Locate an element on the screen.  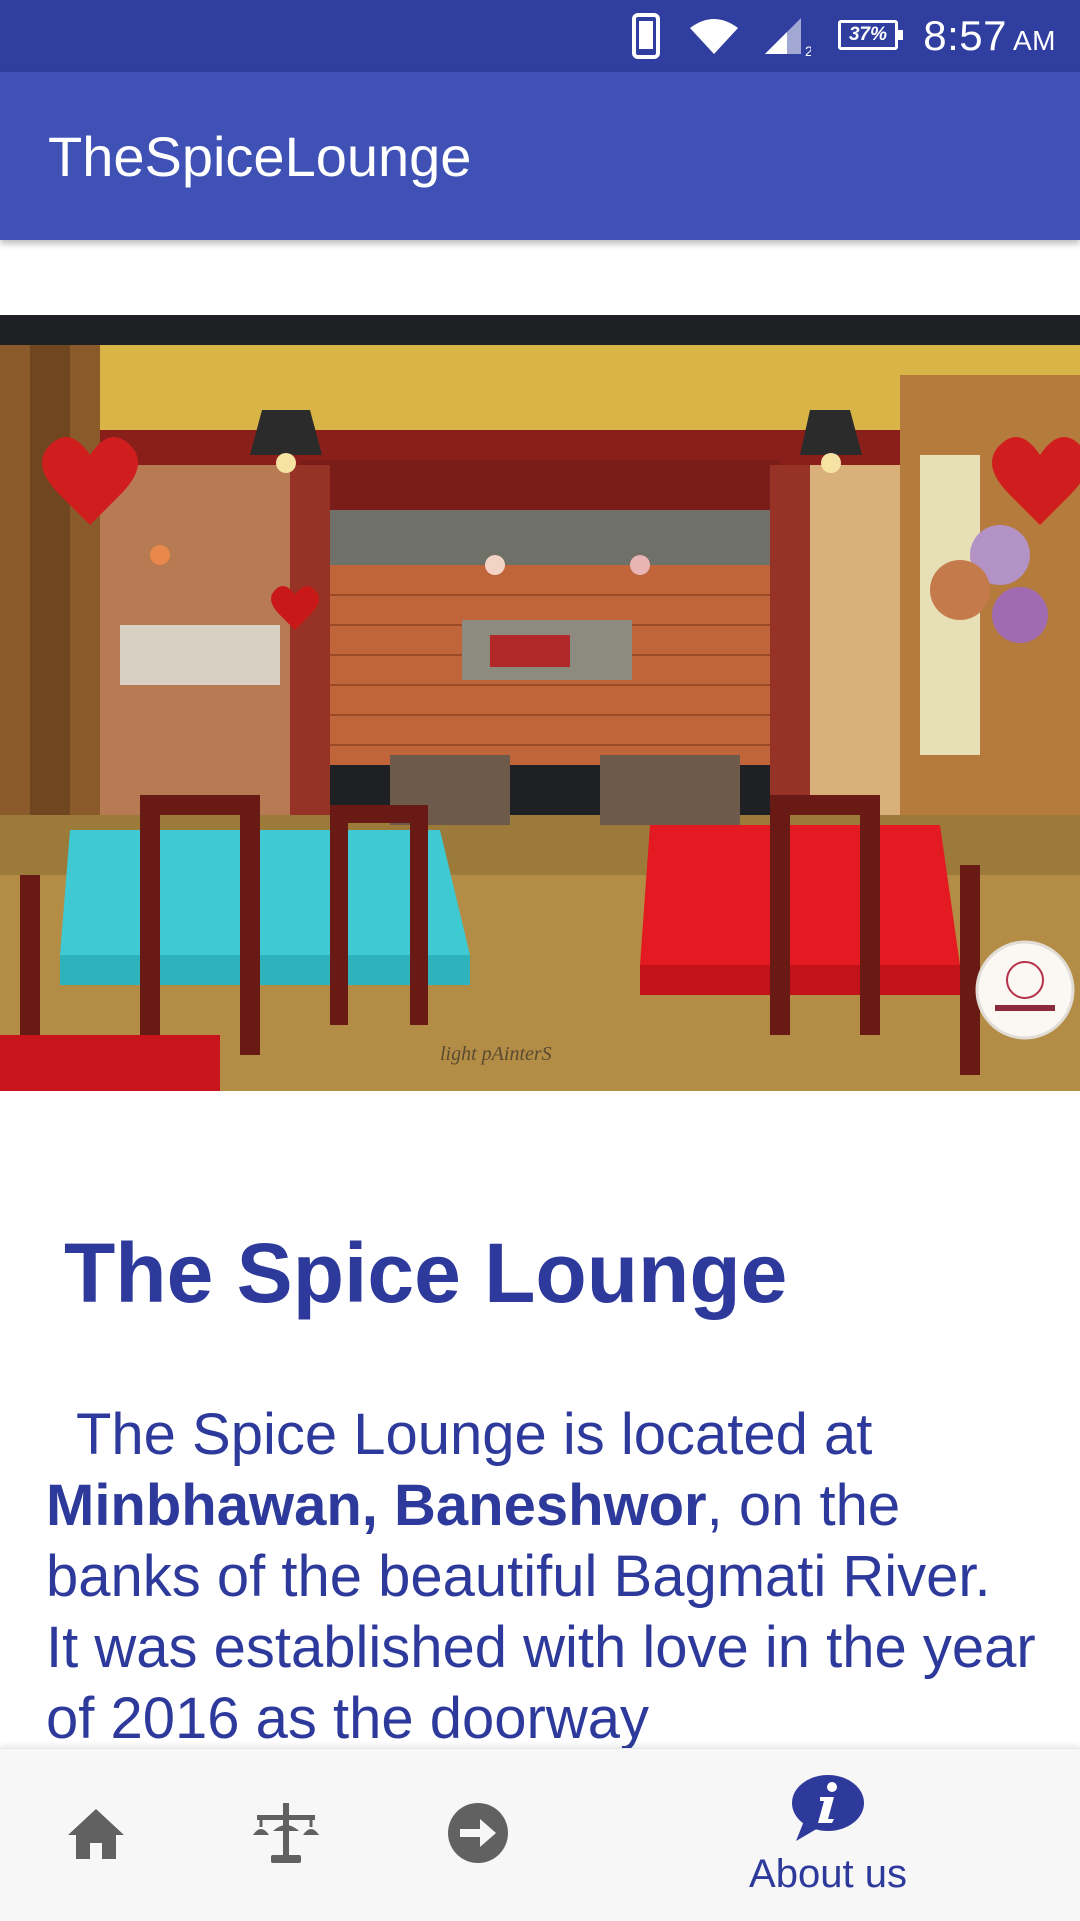
nav-about-us: About us is located at coordinates (828, 1835).